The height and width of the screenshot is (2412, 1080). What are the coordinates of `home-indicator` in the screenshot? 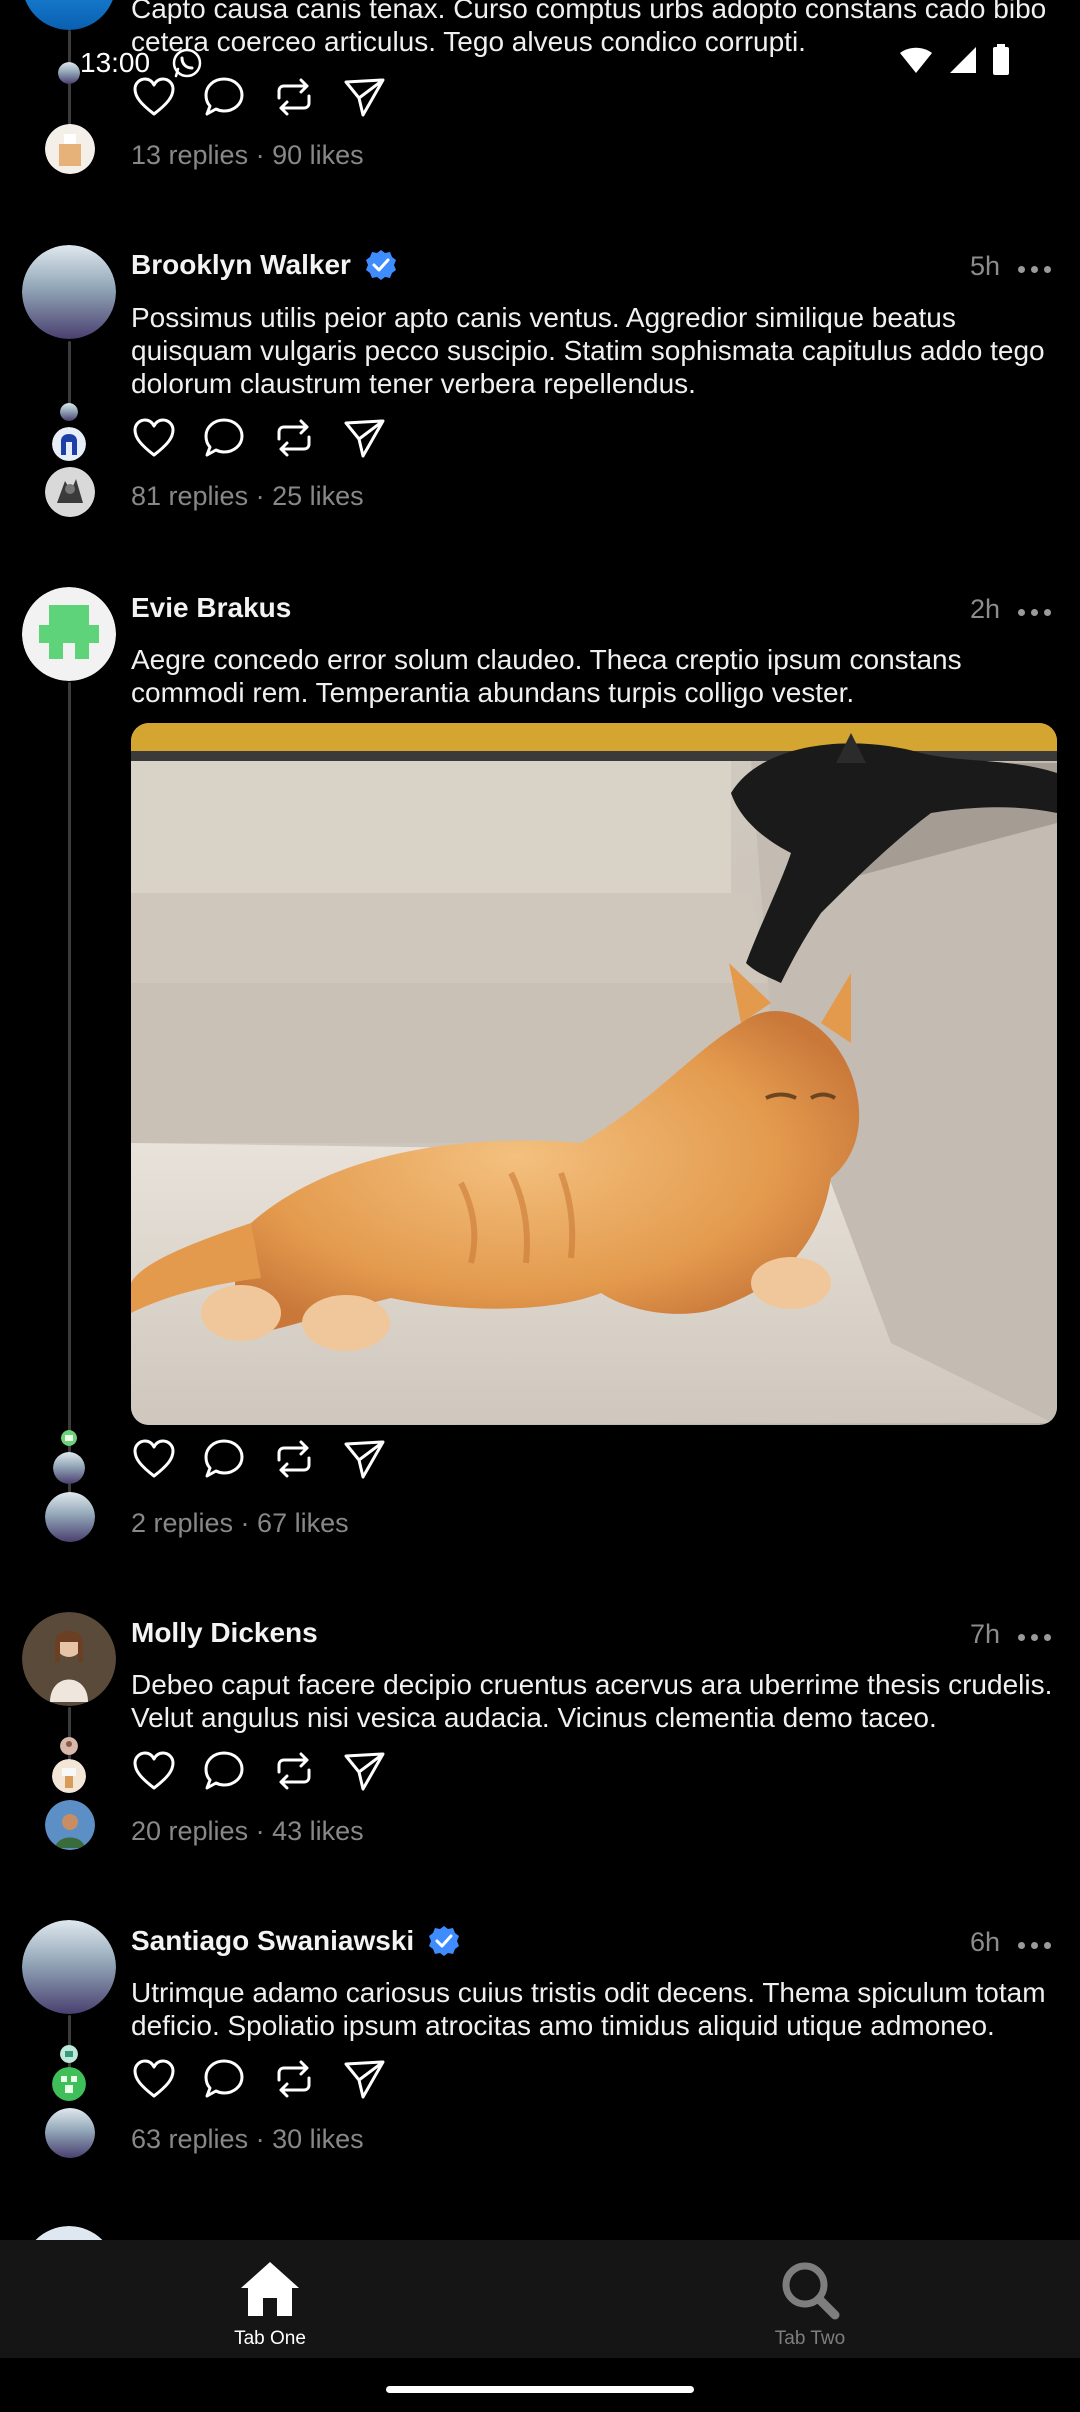 It's located at (540, 2389).